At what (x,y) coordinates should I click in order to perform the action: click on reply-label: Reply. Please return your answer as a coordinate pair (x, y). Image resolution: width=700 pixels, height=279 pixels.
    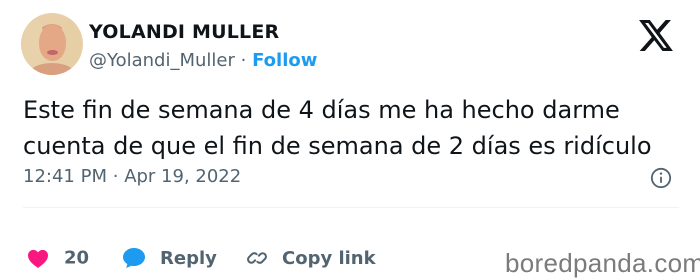
    Looking at the image, I should click on (188, 258).